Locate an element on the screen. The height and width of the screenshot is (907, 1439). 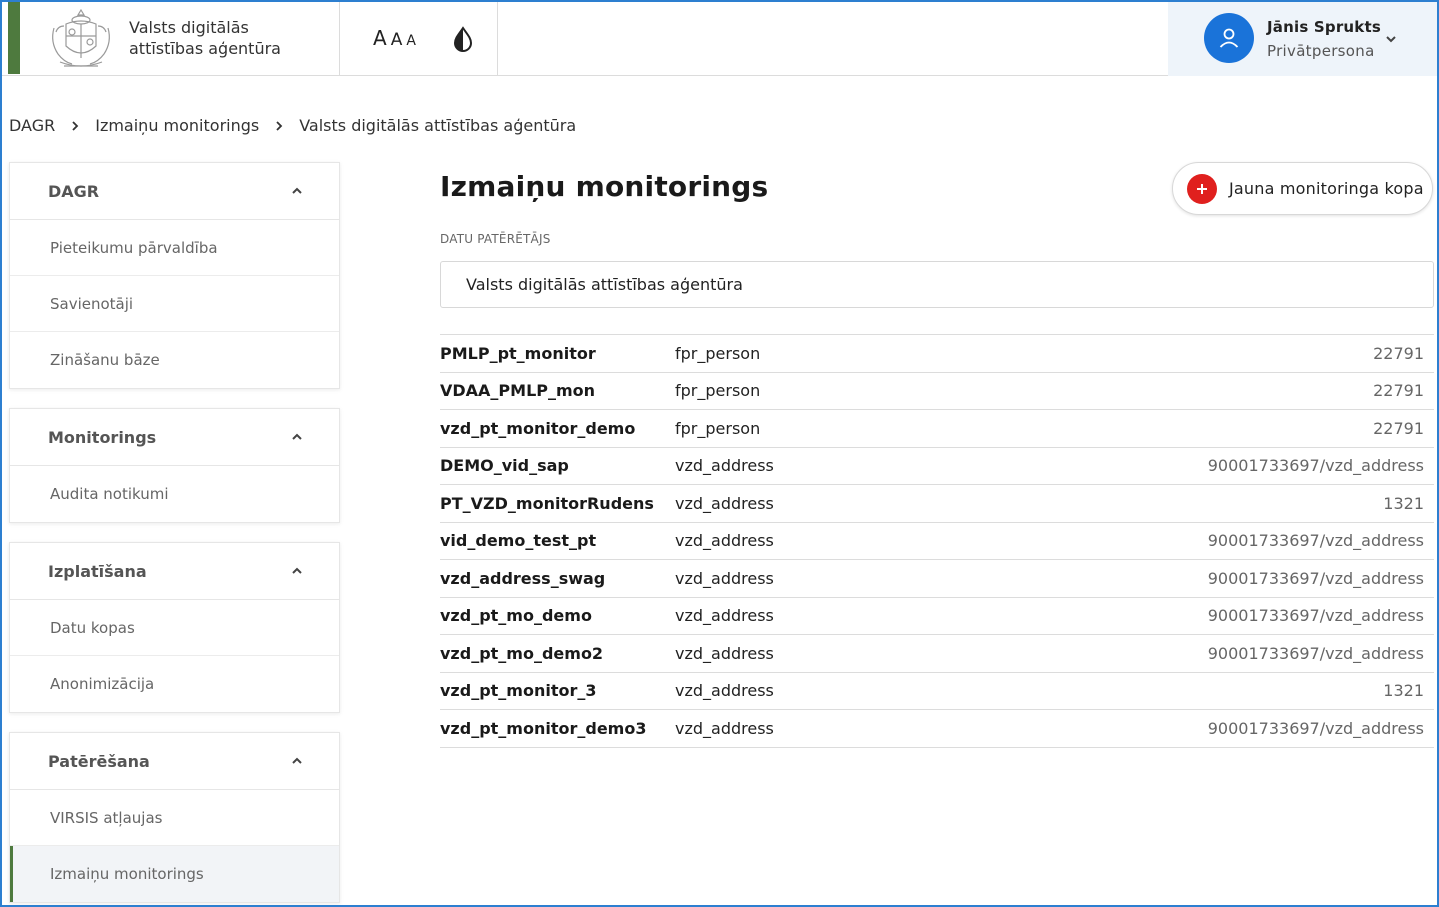
breadcrumb-current: Valsts digitālās attīstības aģentūra is located at coordinates (438, 125).